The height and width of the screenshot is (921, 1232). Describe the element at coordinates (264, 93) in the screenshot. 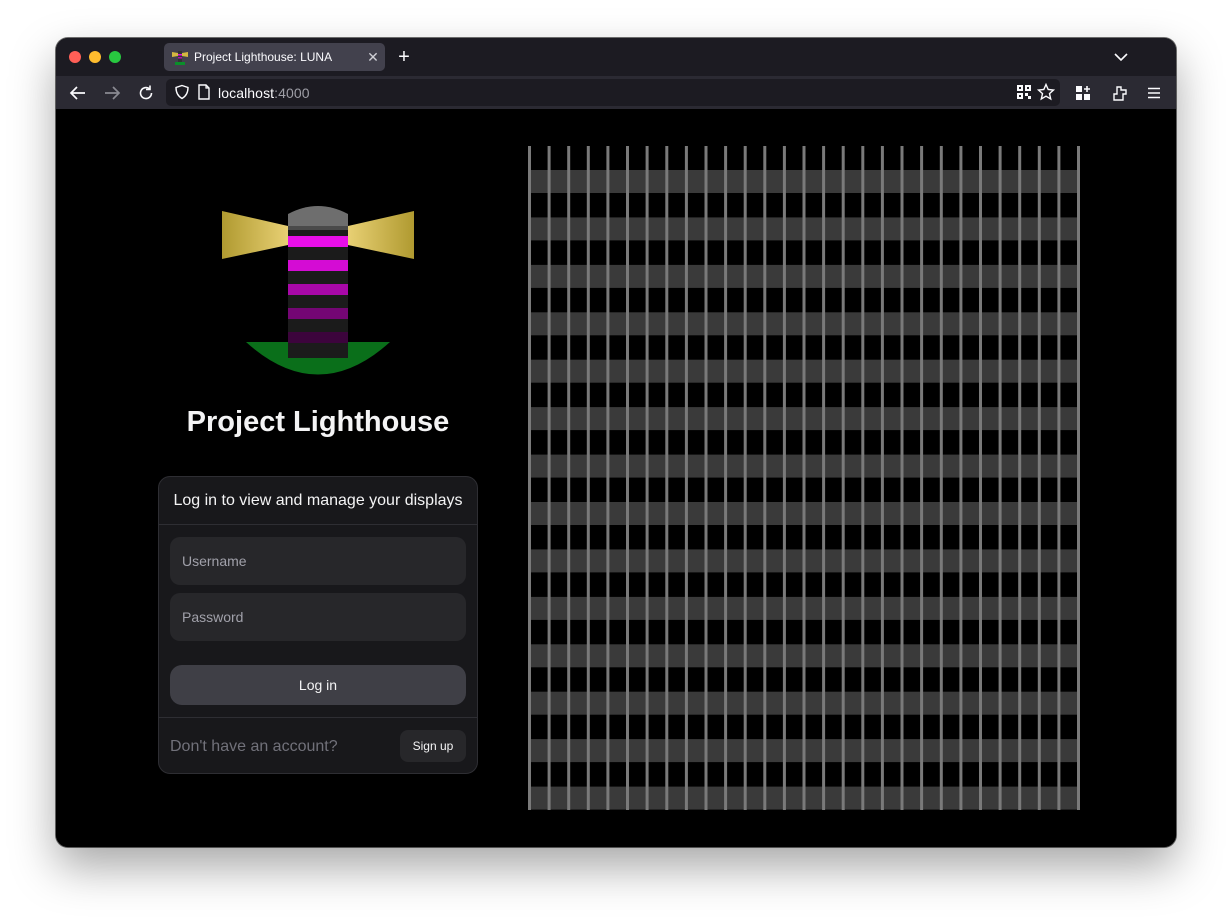

I see `url-text: localhost:4000` at that location.